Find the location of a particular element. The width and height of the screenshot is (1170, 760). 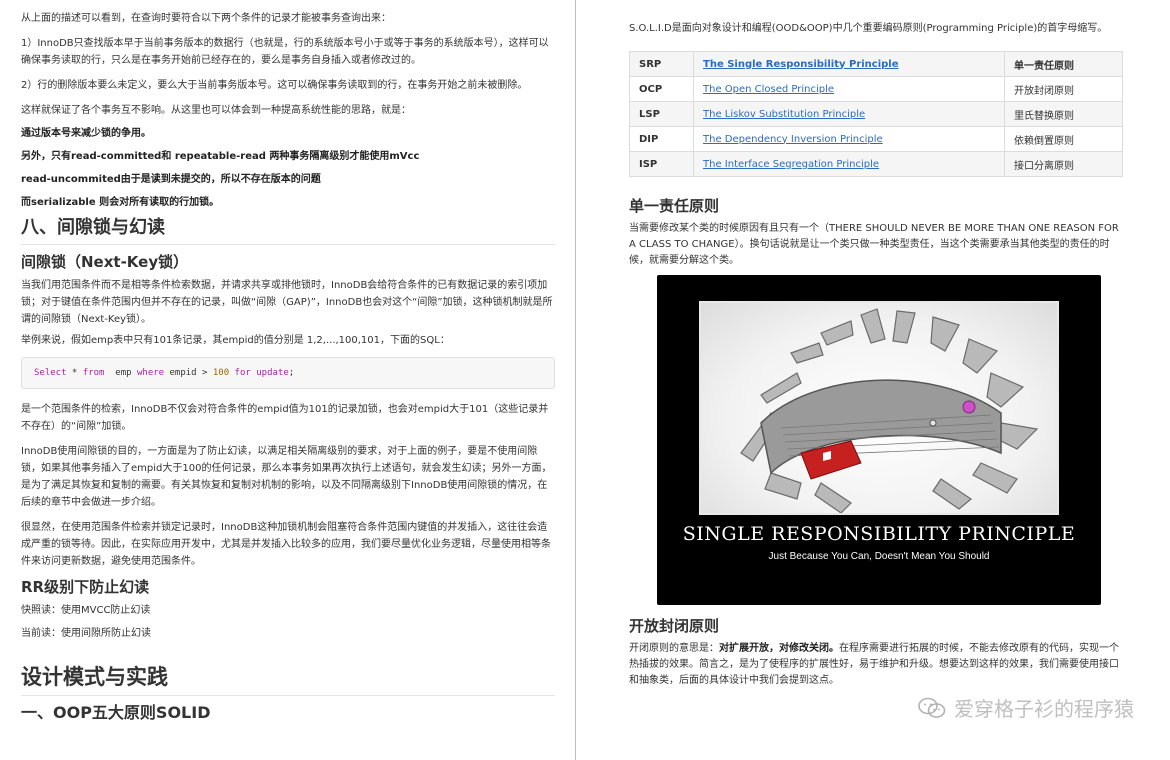

code-keyword-select: Select is located at coordinates (50, 373).